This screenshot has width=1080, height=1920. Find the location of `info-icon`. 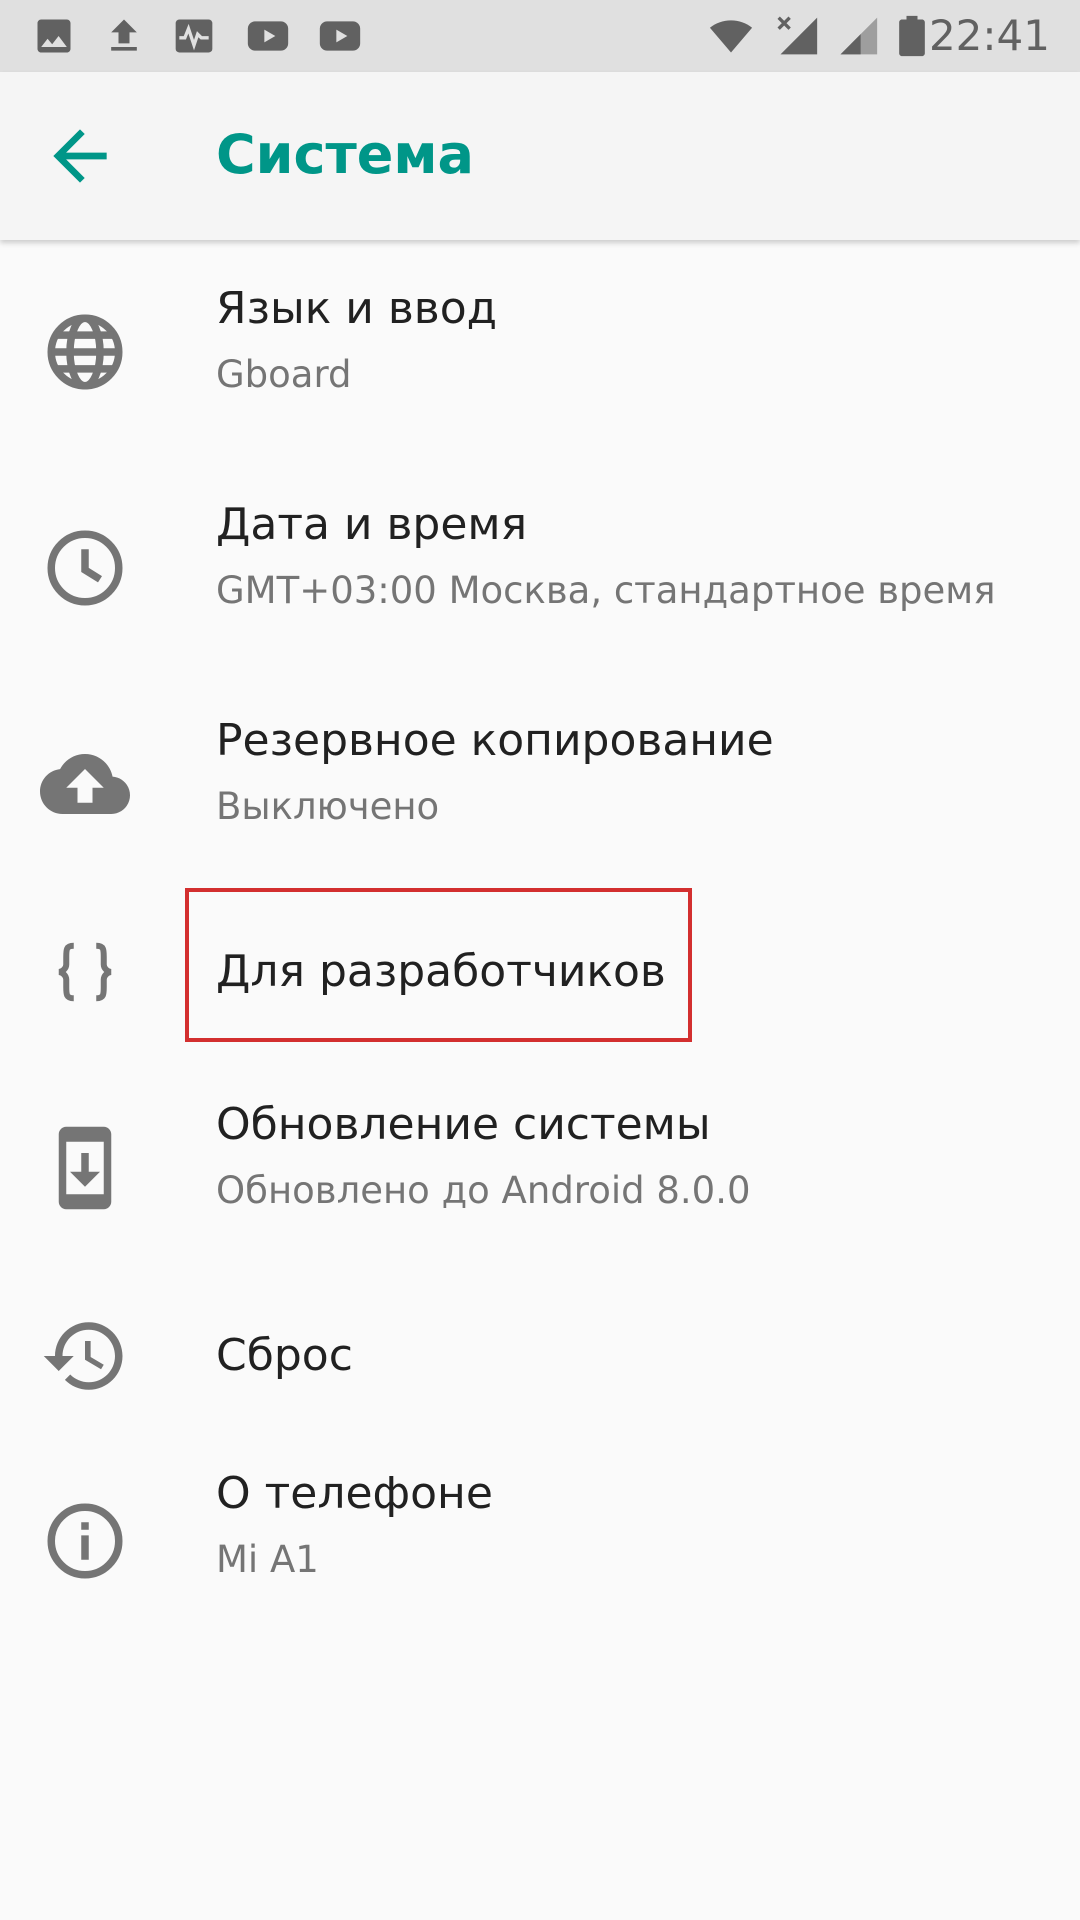

info-icon is located at coordinates (85, 1541).